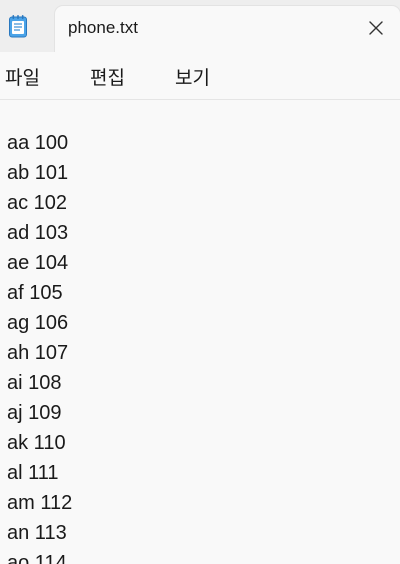 The image size is (400, 564). What do you see at coordinates (38, 233) in the screenshot?
I see `text-line: ad 103` at bounding box center [38, 233].